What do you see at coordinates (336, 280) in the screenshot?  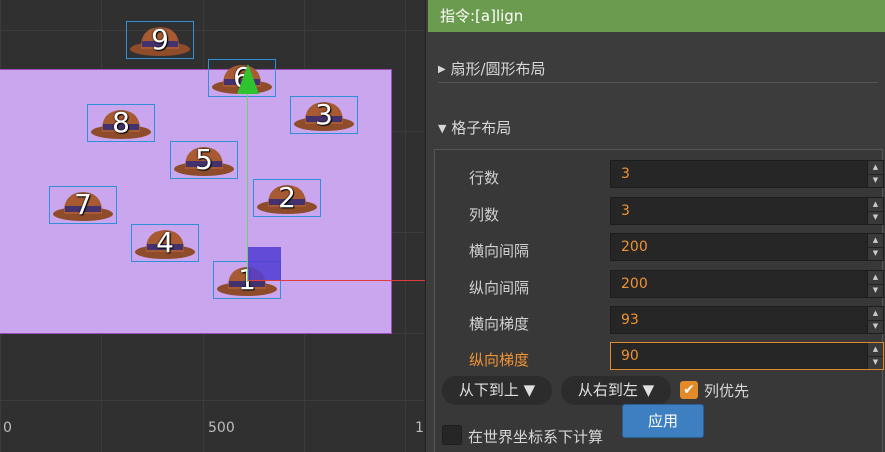 I see `move-gizmo-x-axis` at bounding box center [336, 280].